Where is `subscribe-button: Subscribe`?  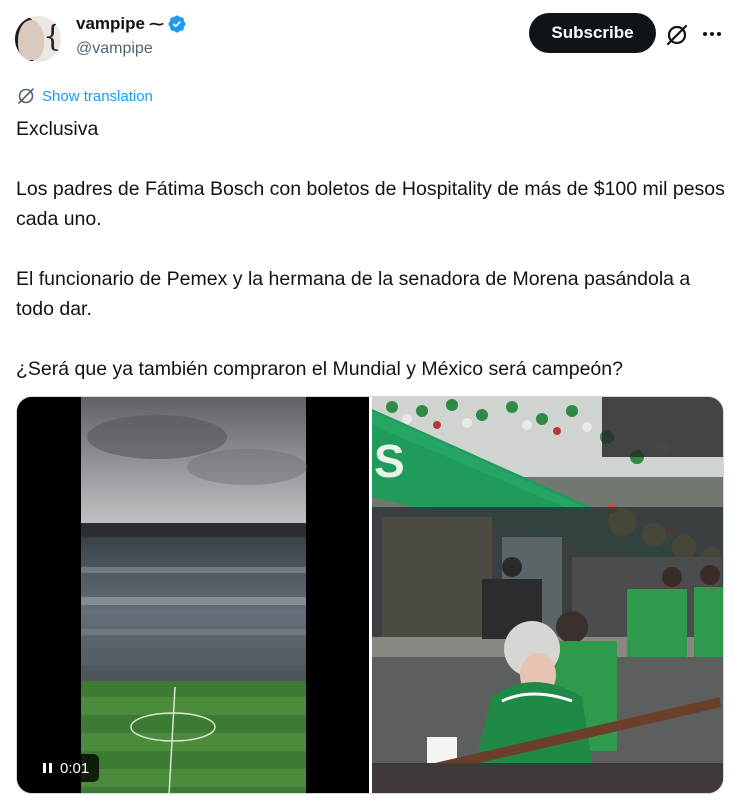 subscribe-button: Subscribe is located at coordinates (592, 33).